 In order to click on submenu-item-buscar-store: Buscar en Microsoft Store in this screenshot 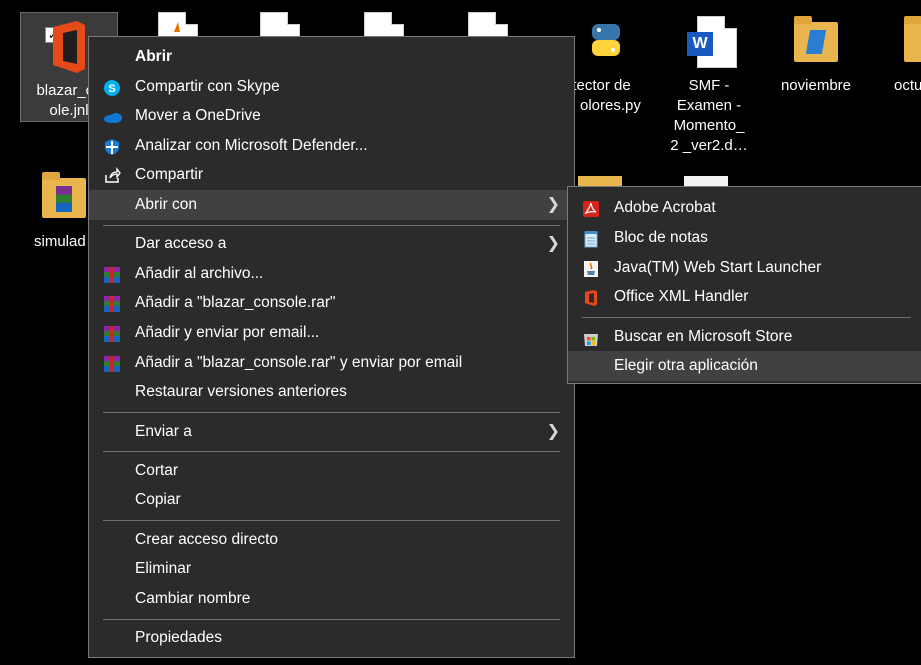, I will do `click(744, 337)`.